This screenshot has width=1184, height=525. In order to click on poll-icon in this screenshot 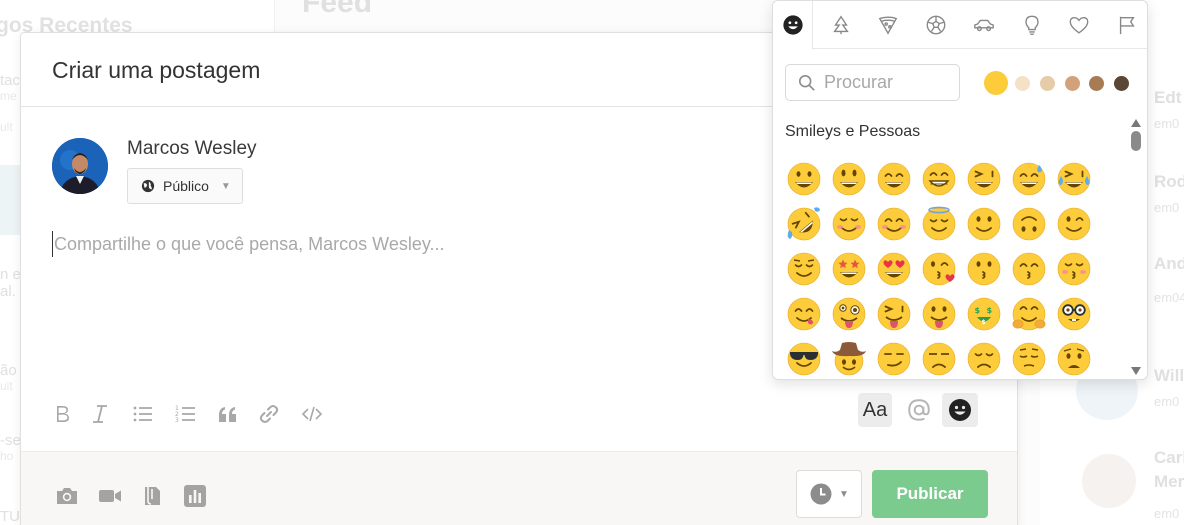, I will do `click(195, 496)`.